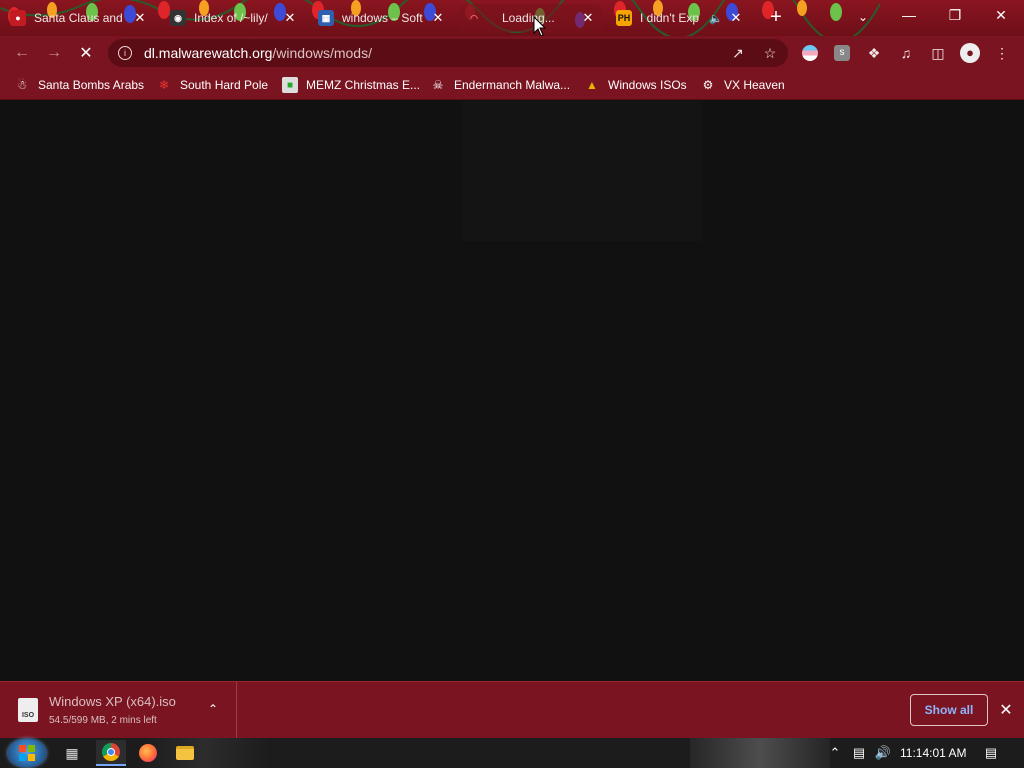 The height and width of the screenshot is (768, 1024). I want to click on volume-icon: 🔊, so click(883, 753).